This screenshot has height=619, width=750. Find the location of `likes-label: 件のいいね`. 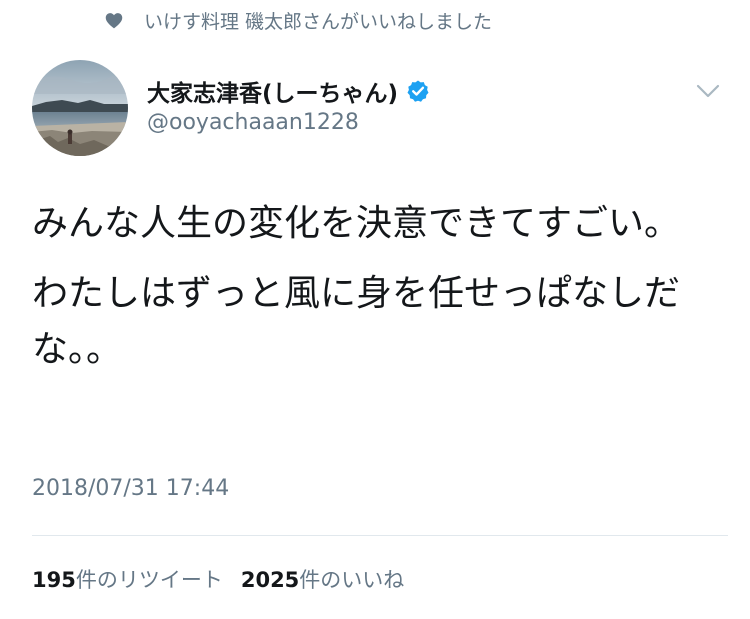

likes-label: 件のいいね is located at coordinates (352, 580).